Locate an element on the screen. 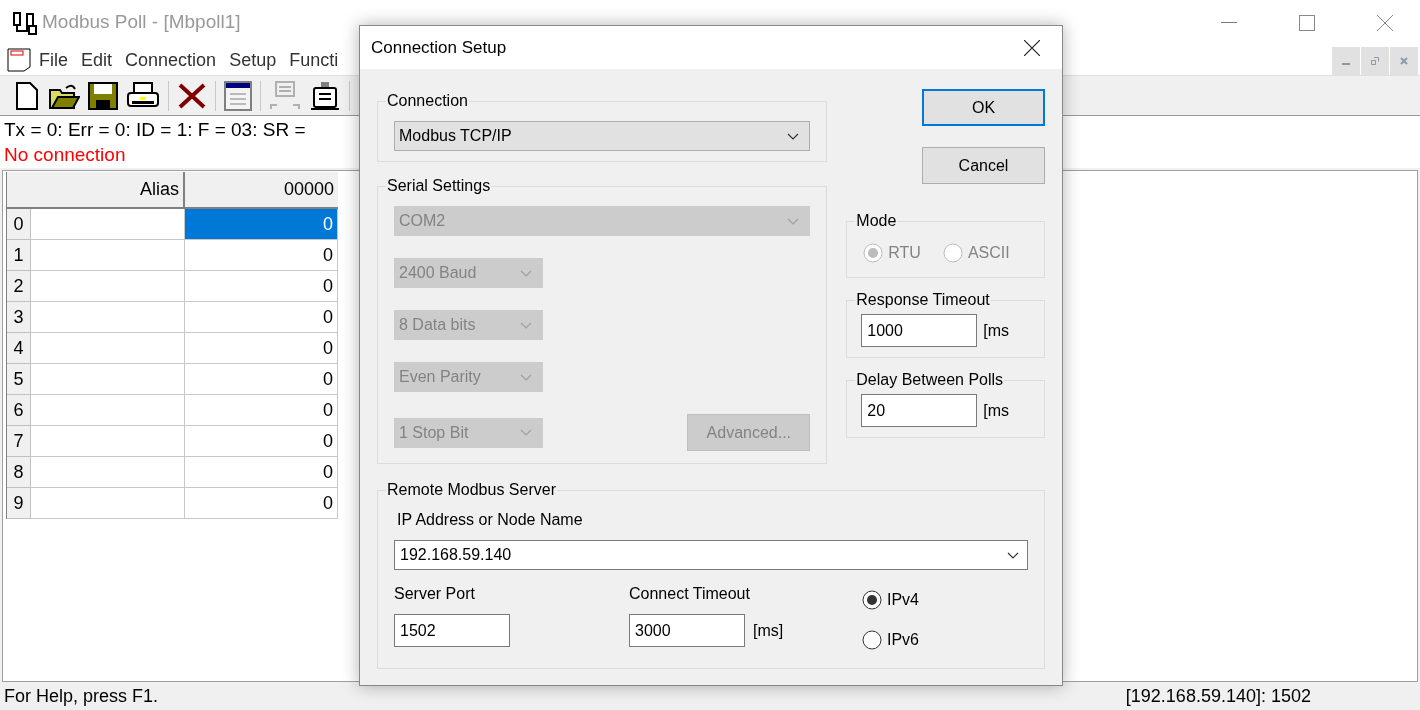 The image size is (1420, 710). row-header: 3 is located at coordinates (19, 317).